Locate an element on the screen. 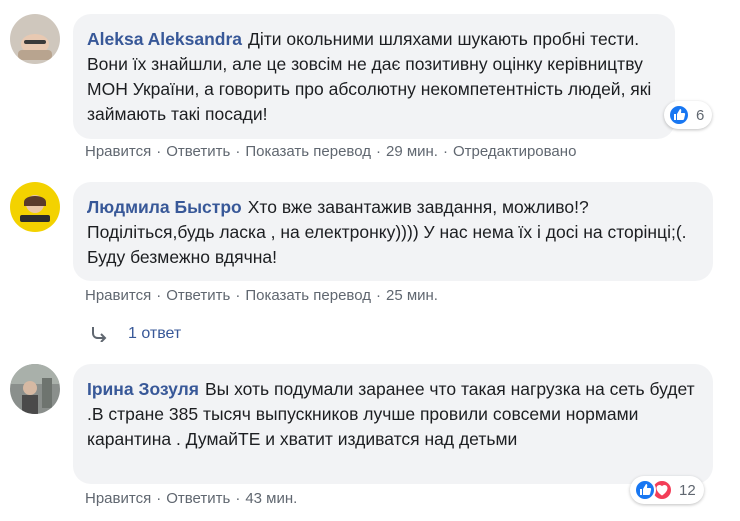 The image size is (740, 521). timestamp-link: 43 мин. is located at coordinates (271, 498).